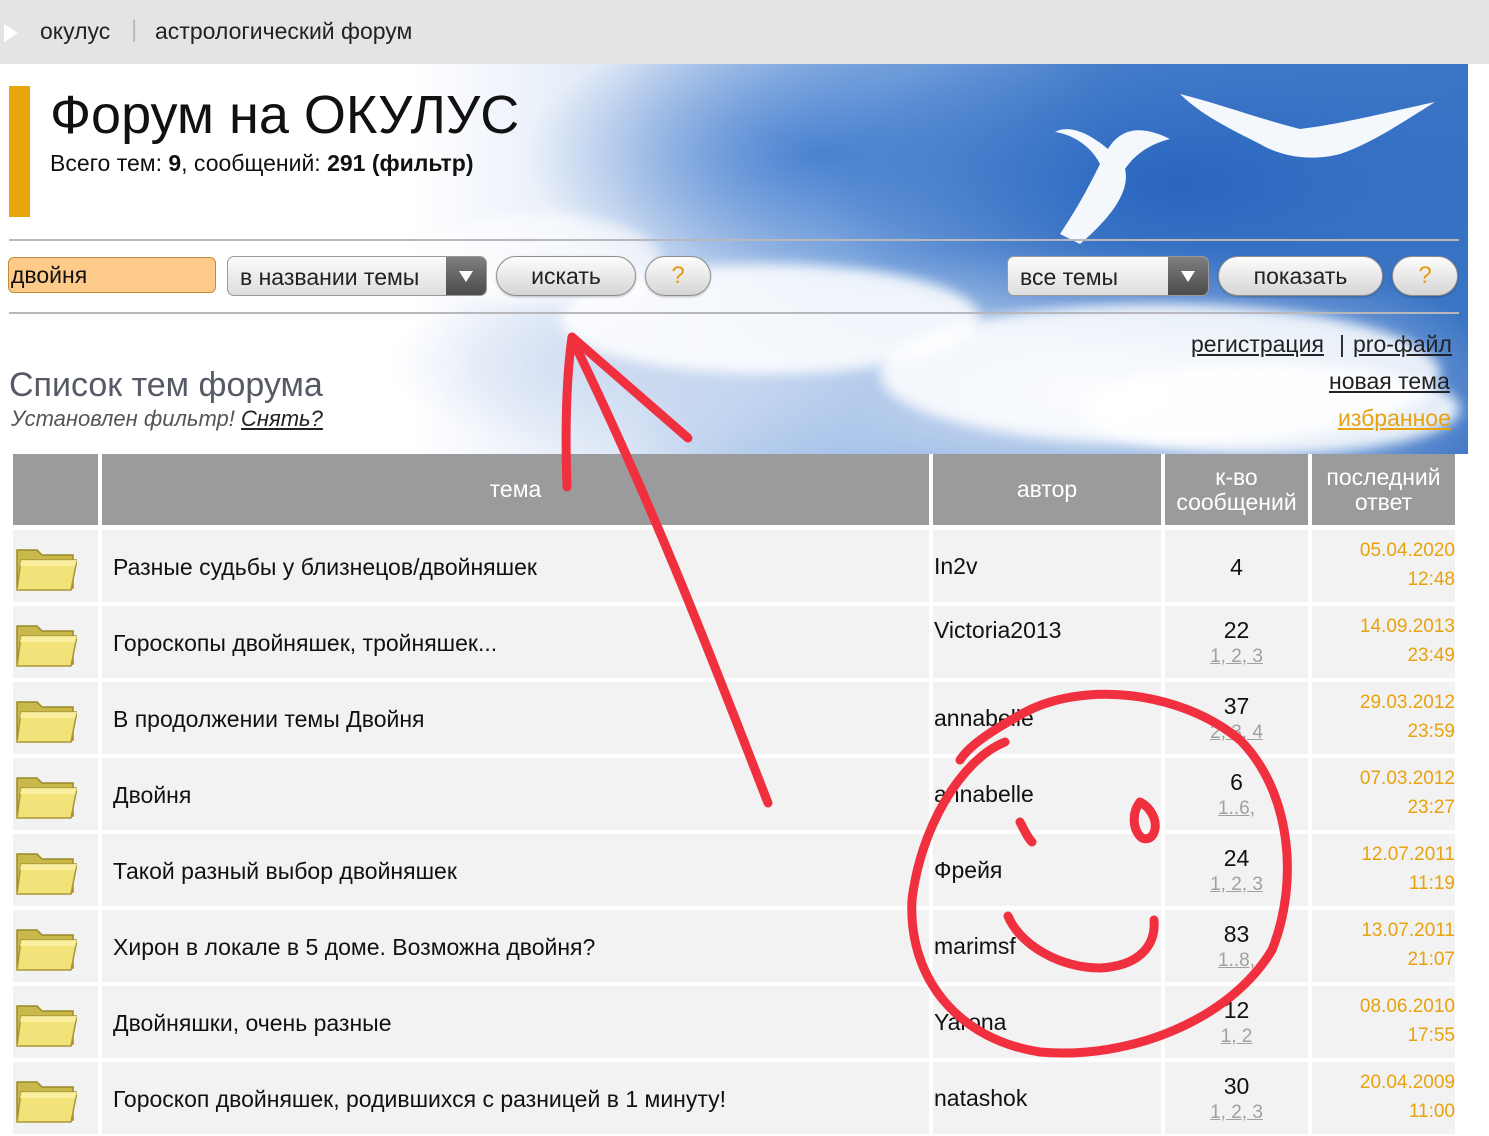 The height and width of the screenshot is (1136, 1489). I want to click on header-author: автор, so click(1047, 489).